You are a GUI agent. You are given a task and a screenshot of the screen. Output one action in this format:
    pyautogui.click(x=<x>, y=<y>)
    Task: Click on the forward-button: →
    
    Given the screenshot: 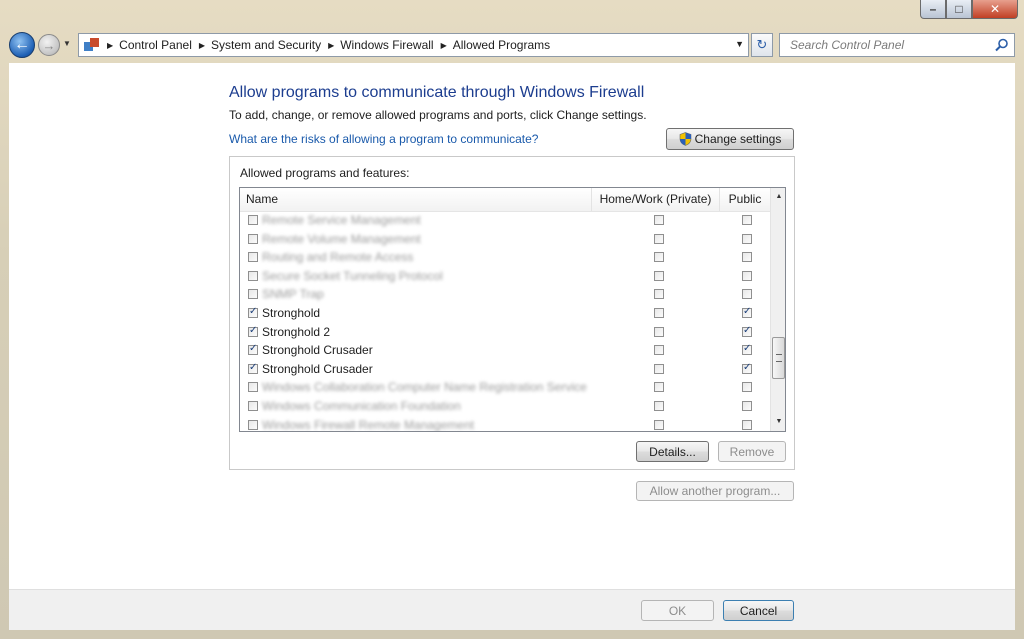 What is the action you would take?
    pyautogui.click(x=49, y=45)
    